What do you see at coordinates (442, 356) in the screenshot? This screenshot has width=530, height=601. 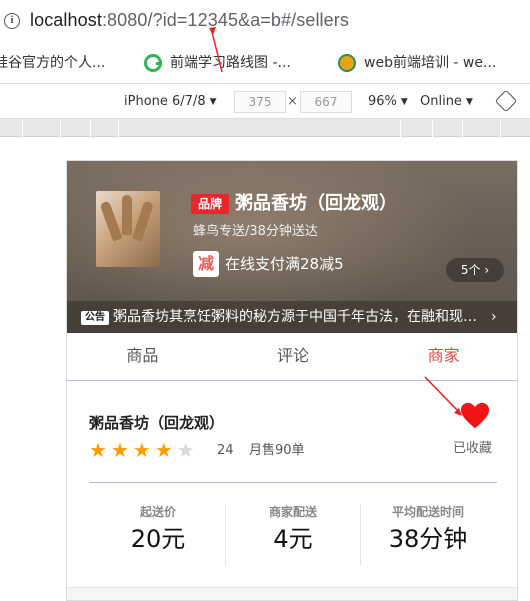 I see `tab-seller: 商家` at bounding box center [442, 356].